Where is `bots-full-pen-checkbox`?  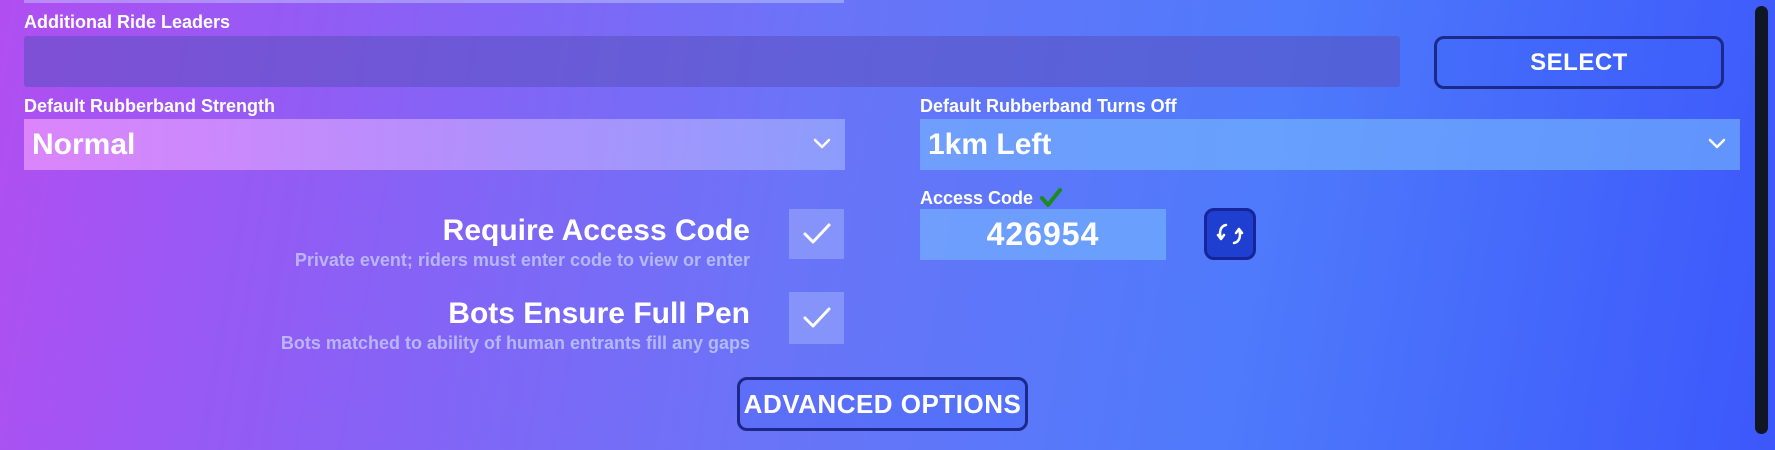 bots-full-pen-checkbox is located at coordinates (816, 318).